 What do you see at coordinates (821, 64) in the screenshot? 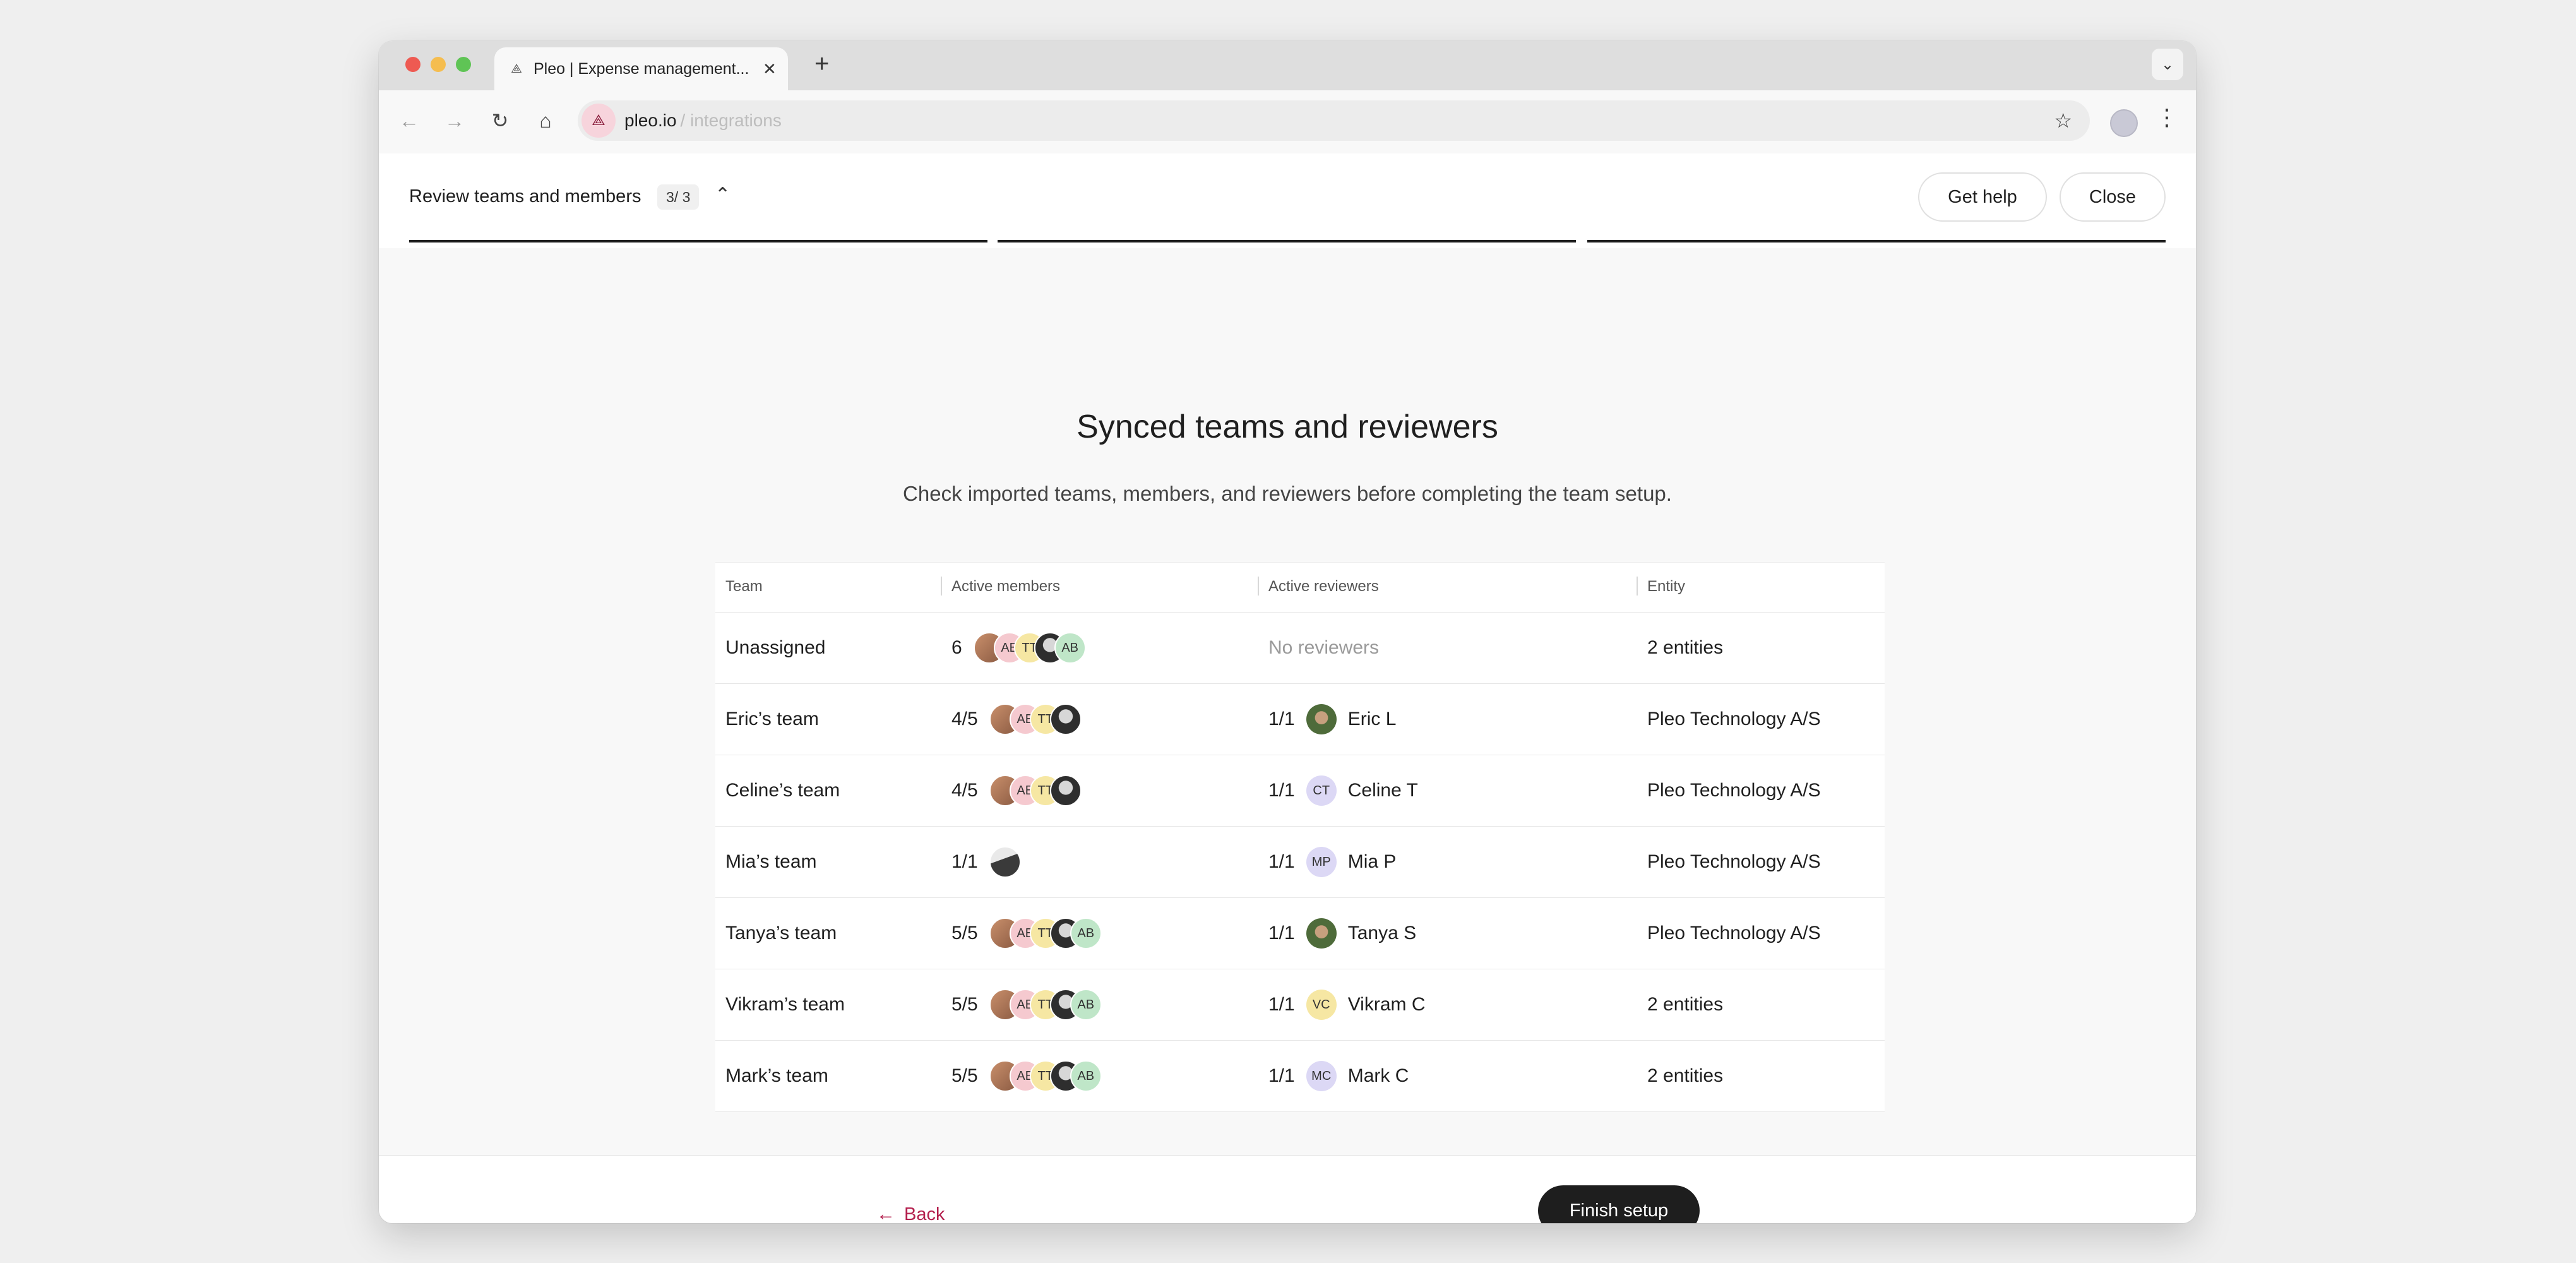
I see `new-tab-button: +` at bounding box center [821, 64].